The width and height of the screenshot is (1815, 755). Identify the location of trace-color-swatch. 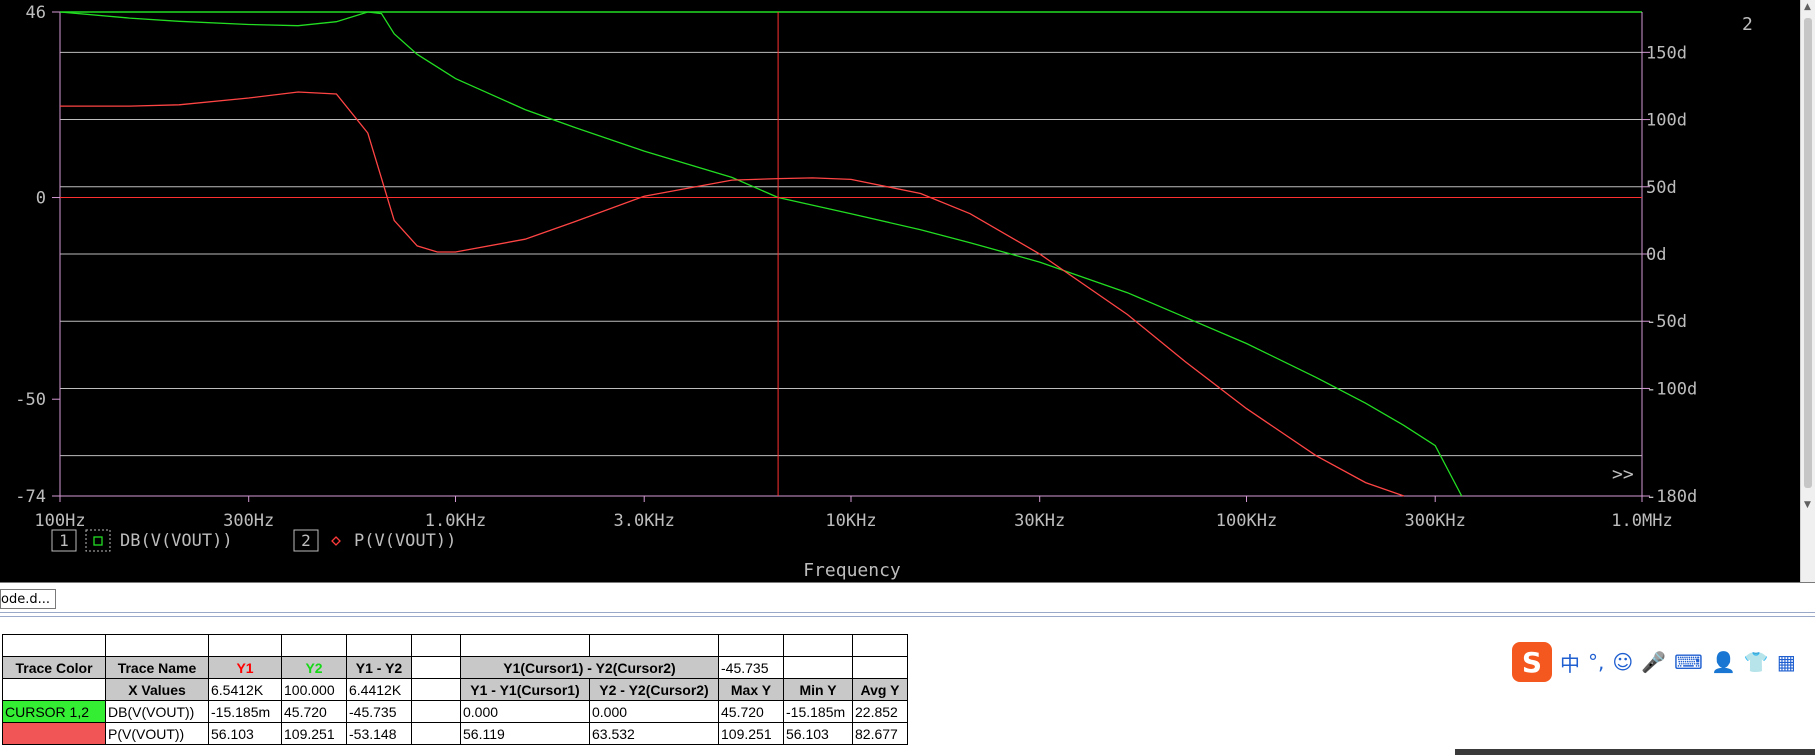
(54, 733).